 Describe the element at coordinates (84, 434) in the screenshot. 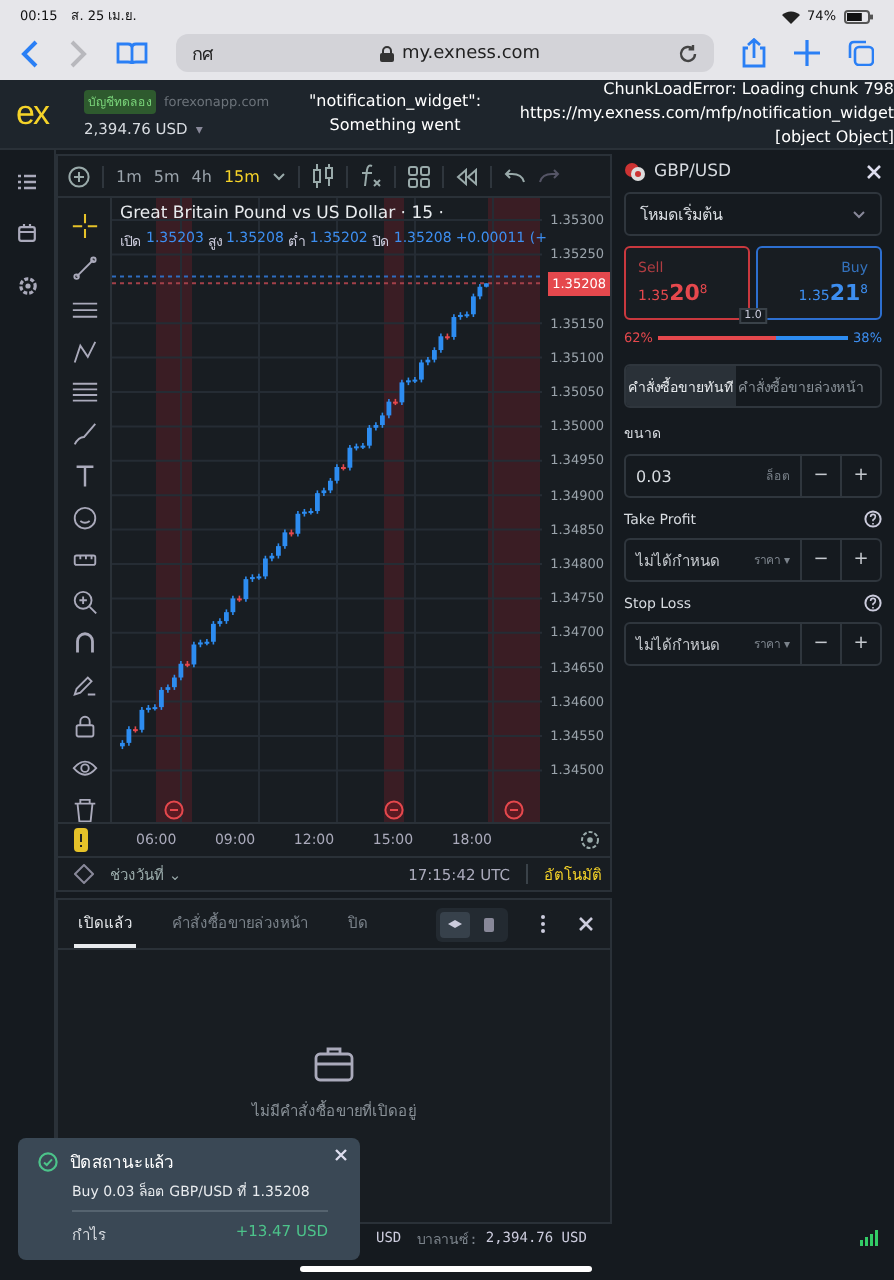

I see `brush-tool-icon` at that location.